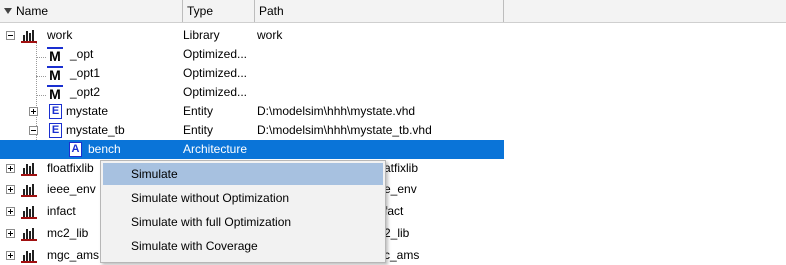 The image size is (786, 265). What do you see at coordinates (8, 11) in the screenshot?
I see `sort-arrow-icon` at bounding box center [8, 11].